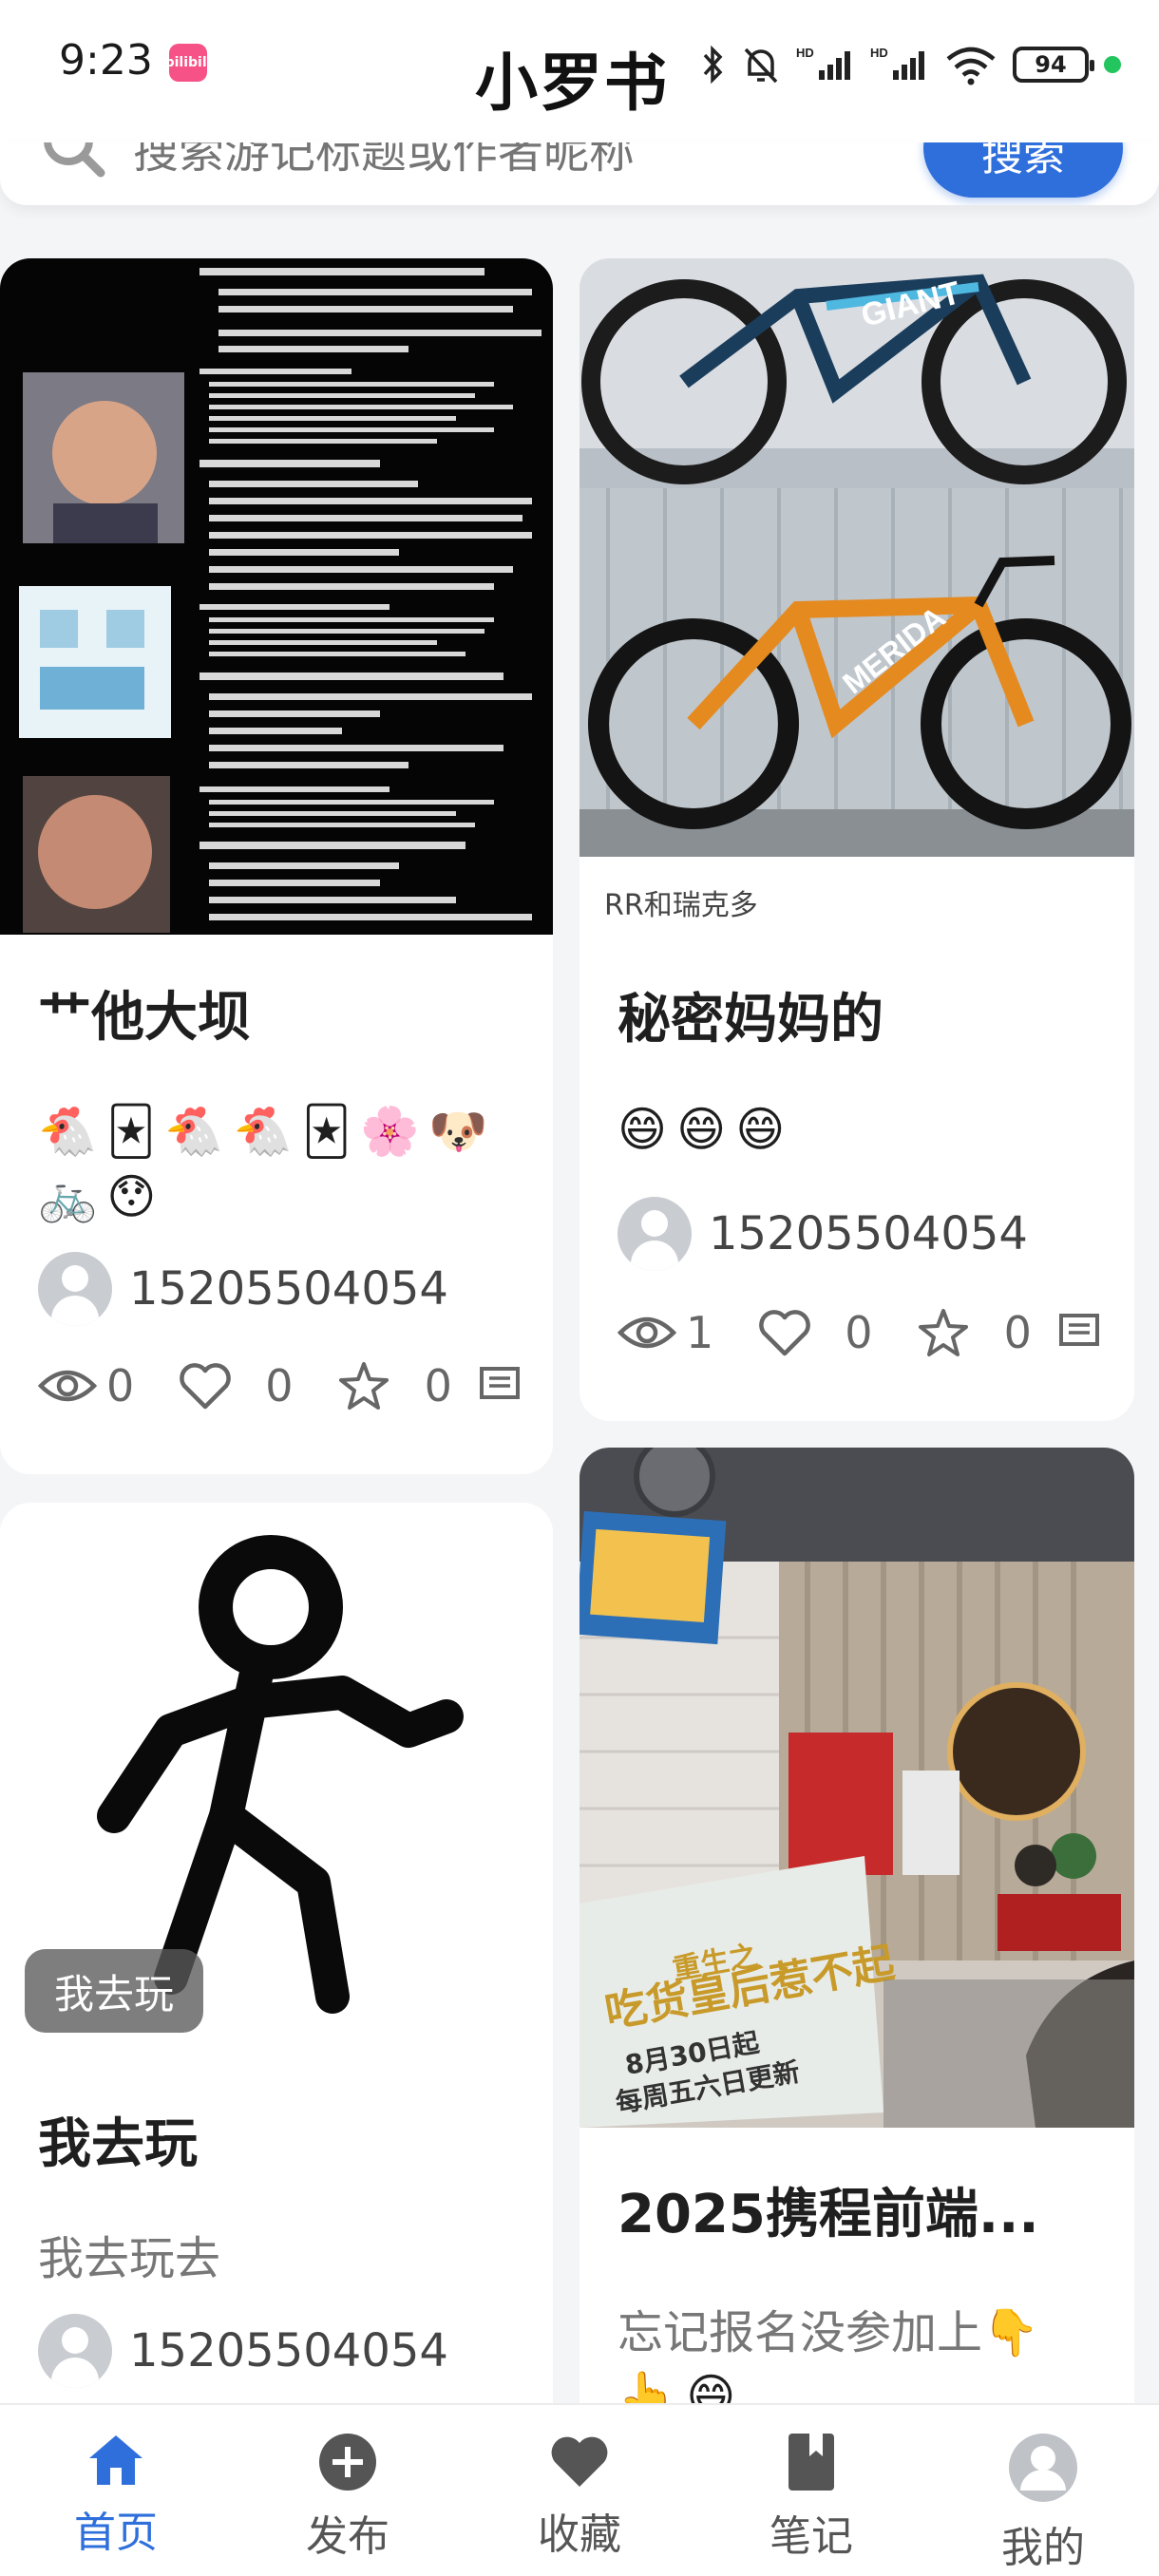 This screenshot has width=1159, height=2576. I want to click on view-count: 0, so click(86, 1385).